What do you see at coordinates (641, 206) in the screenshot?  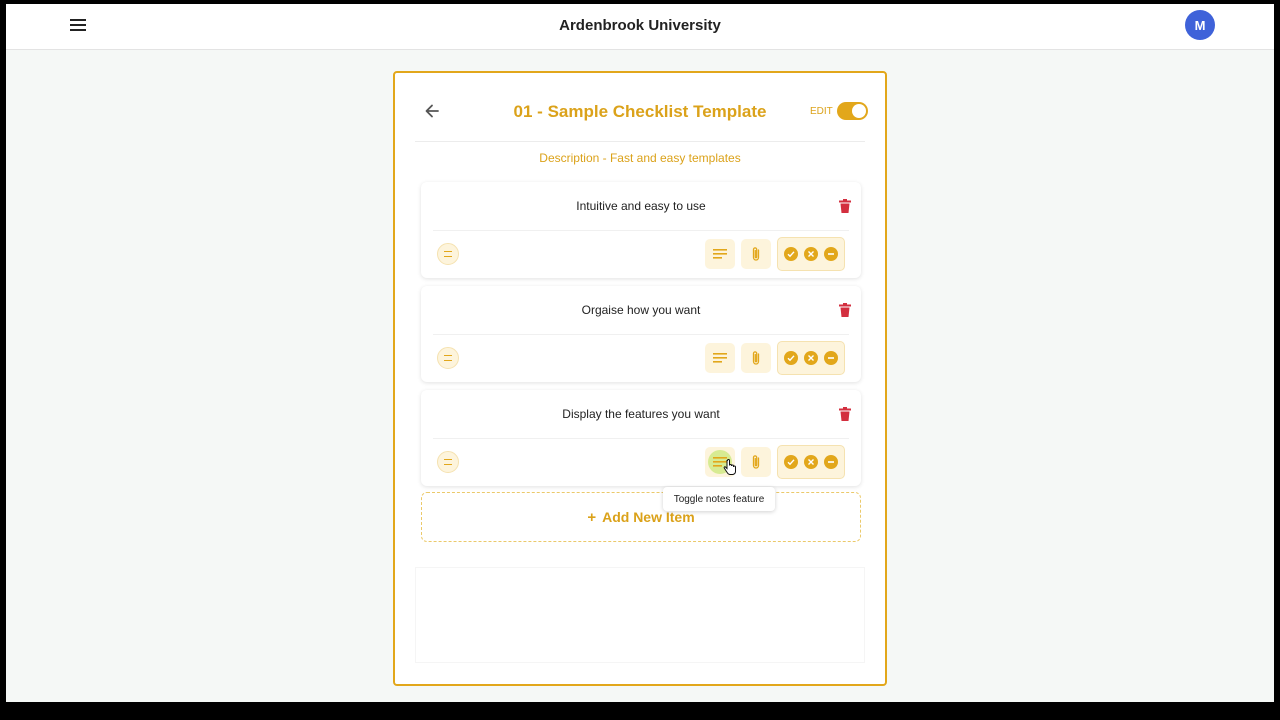 I see `item-title: Intuitive and easy to use` at bounding box center [641, 206].